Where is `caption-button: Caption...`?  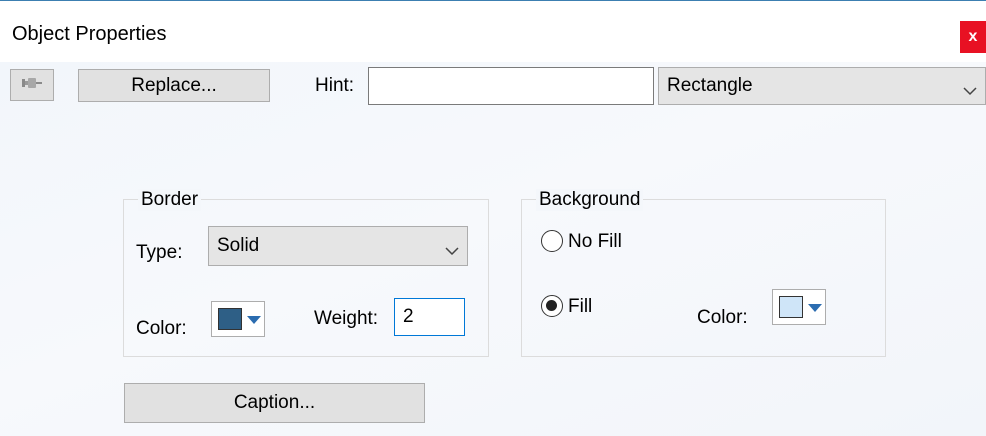
caption-button: Caption... is located at coordinates (274, 403).